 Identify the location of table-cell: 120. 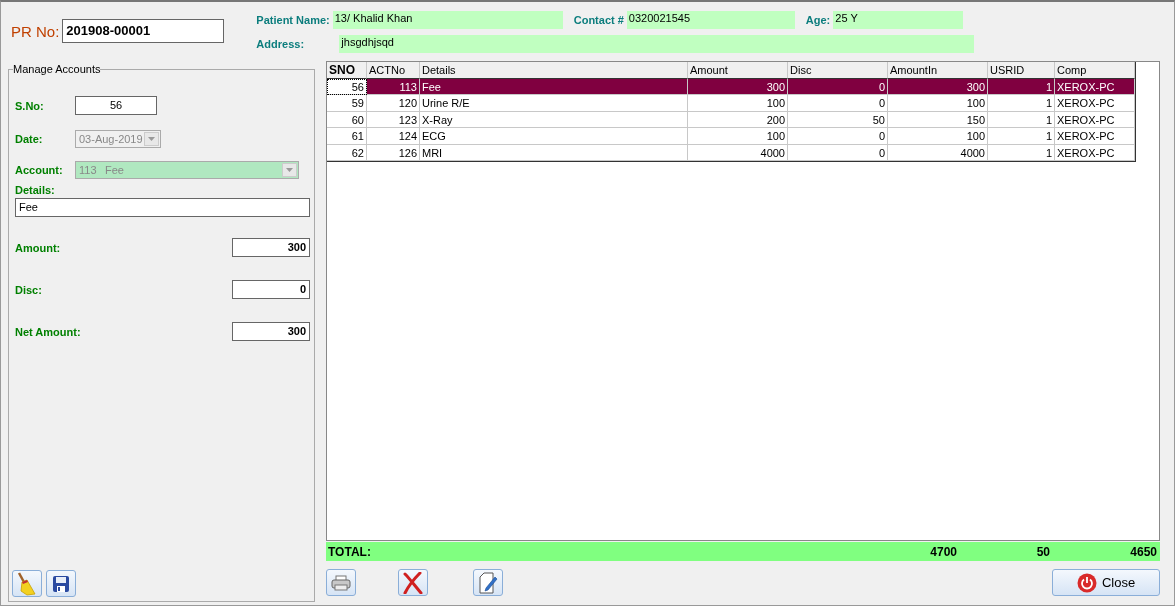
(393, 103).